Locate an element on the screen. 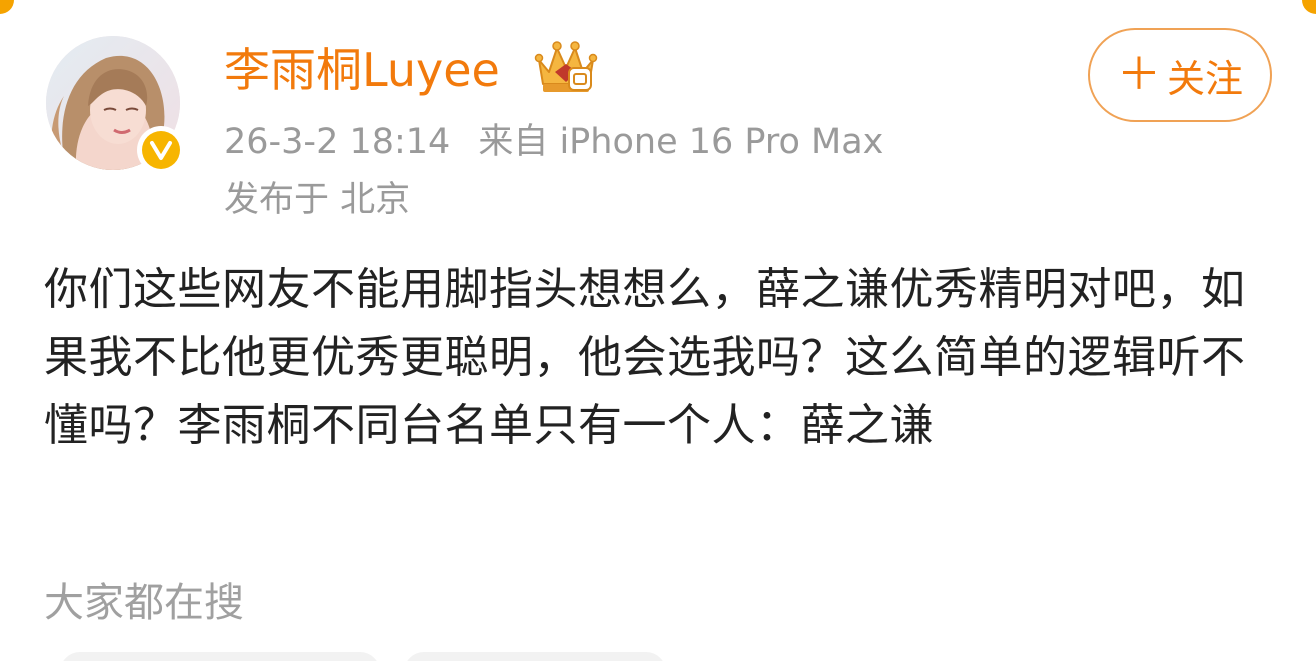  post-location: 发布于 北京 is located at coordinates (317, 200).